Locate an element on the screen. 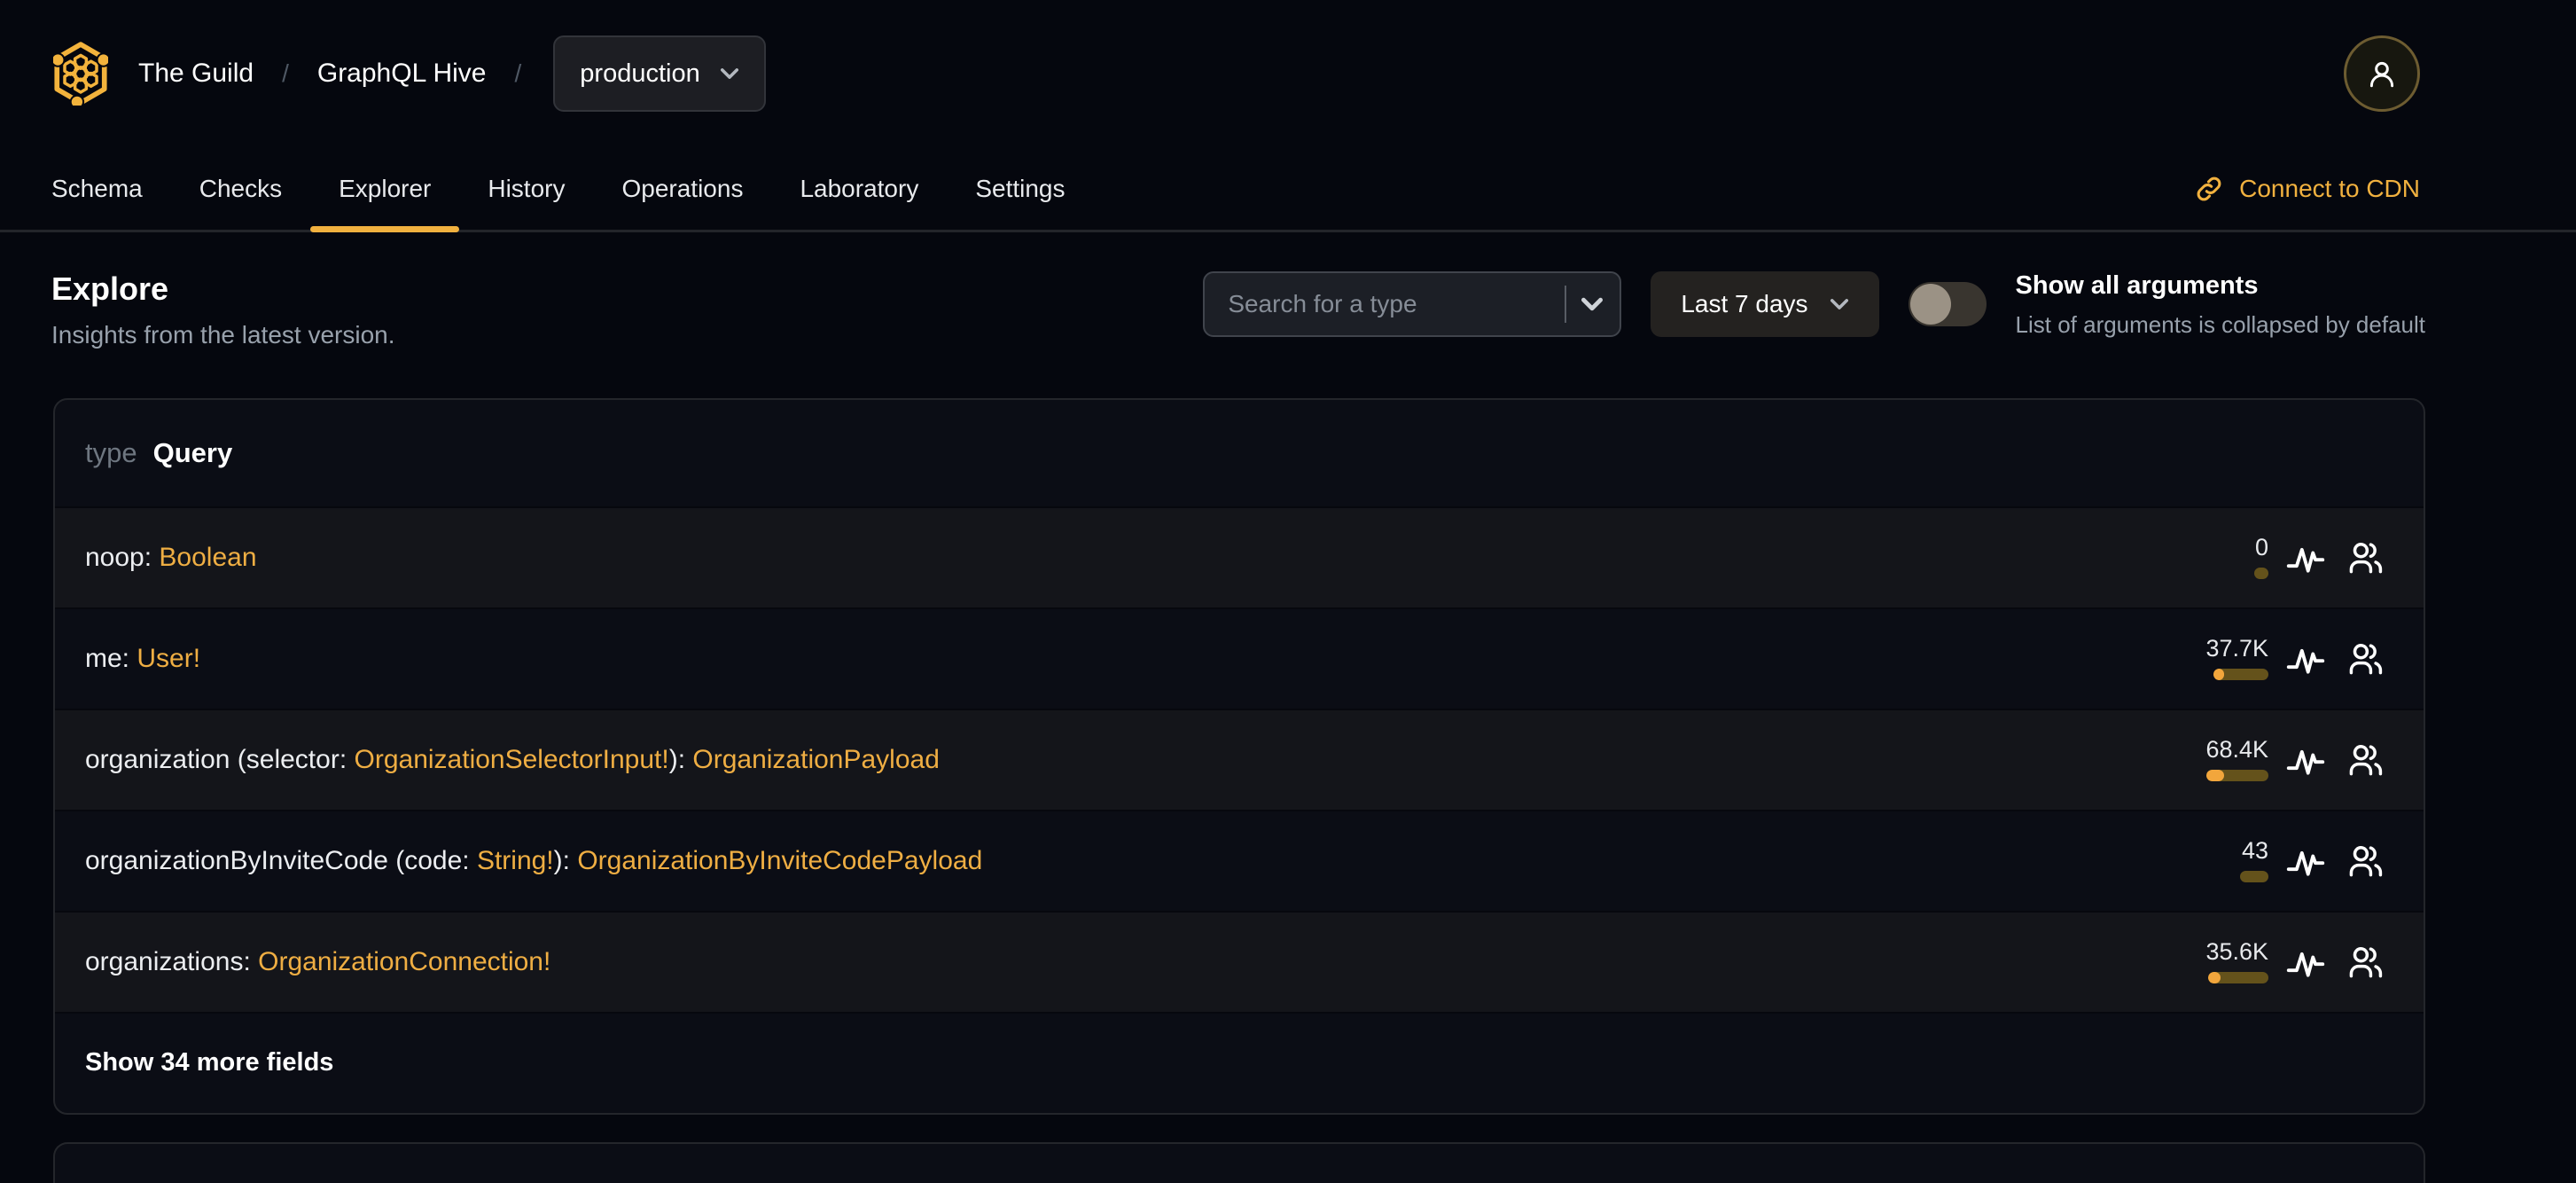 This screenshot has height=1183, width=2576. table-row: noop: Boolean 0 is located at coordinates (1239, 556).